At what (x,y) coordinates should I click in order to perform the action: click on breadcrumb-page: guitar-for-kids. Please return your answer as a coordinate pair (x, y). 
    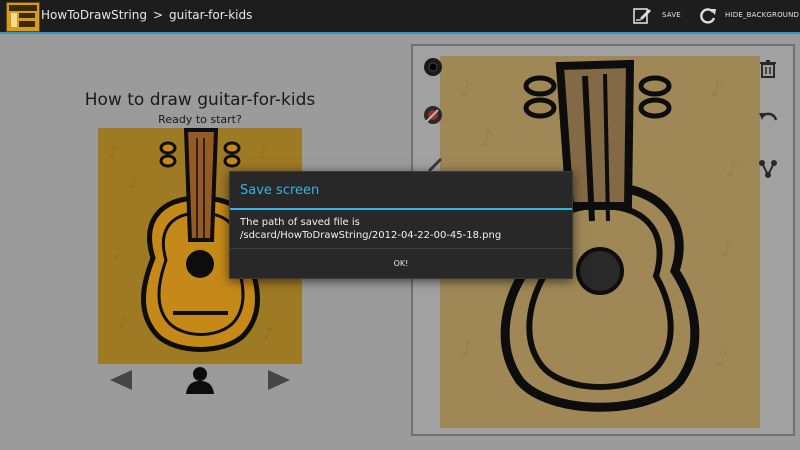
    Looking at the image, I should click on (211, 15).